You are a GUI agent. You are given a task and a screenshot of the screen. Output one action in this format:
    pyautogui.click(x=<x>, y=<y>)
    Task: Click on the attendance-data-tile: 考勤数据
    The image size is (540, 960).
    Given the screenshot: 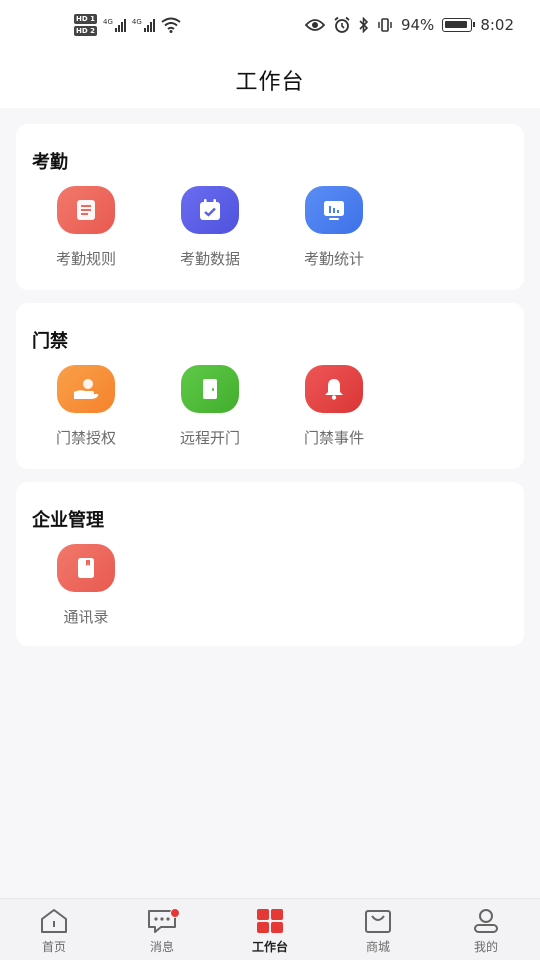 What is the action you would take?
    pyautogui.click(x=210, y=227)
    